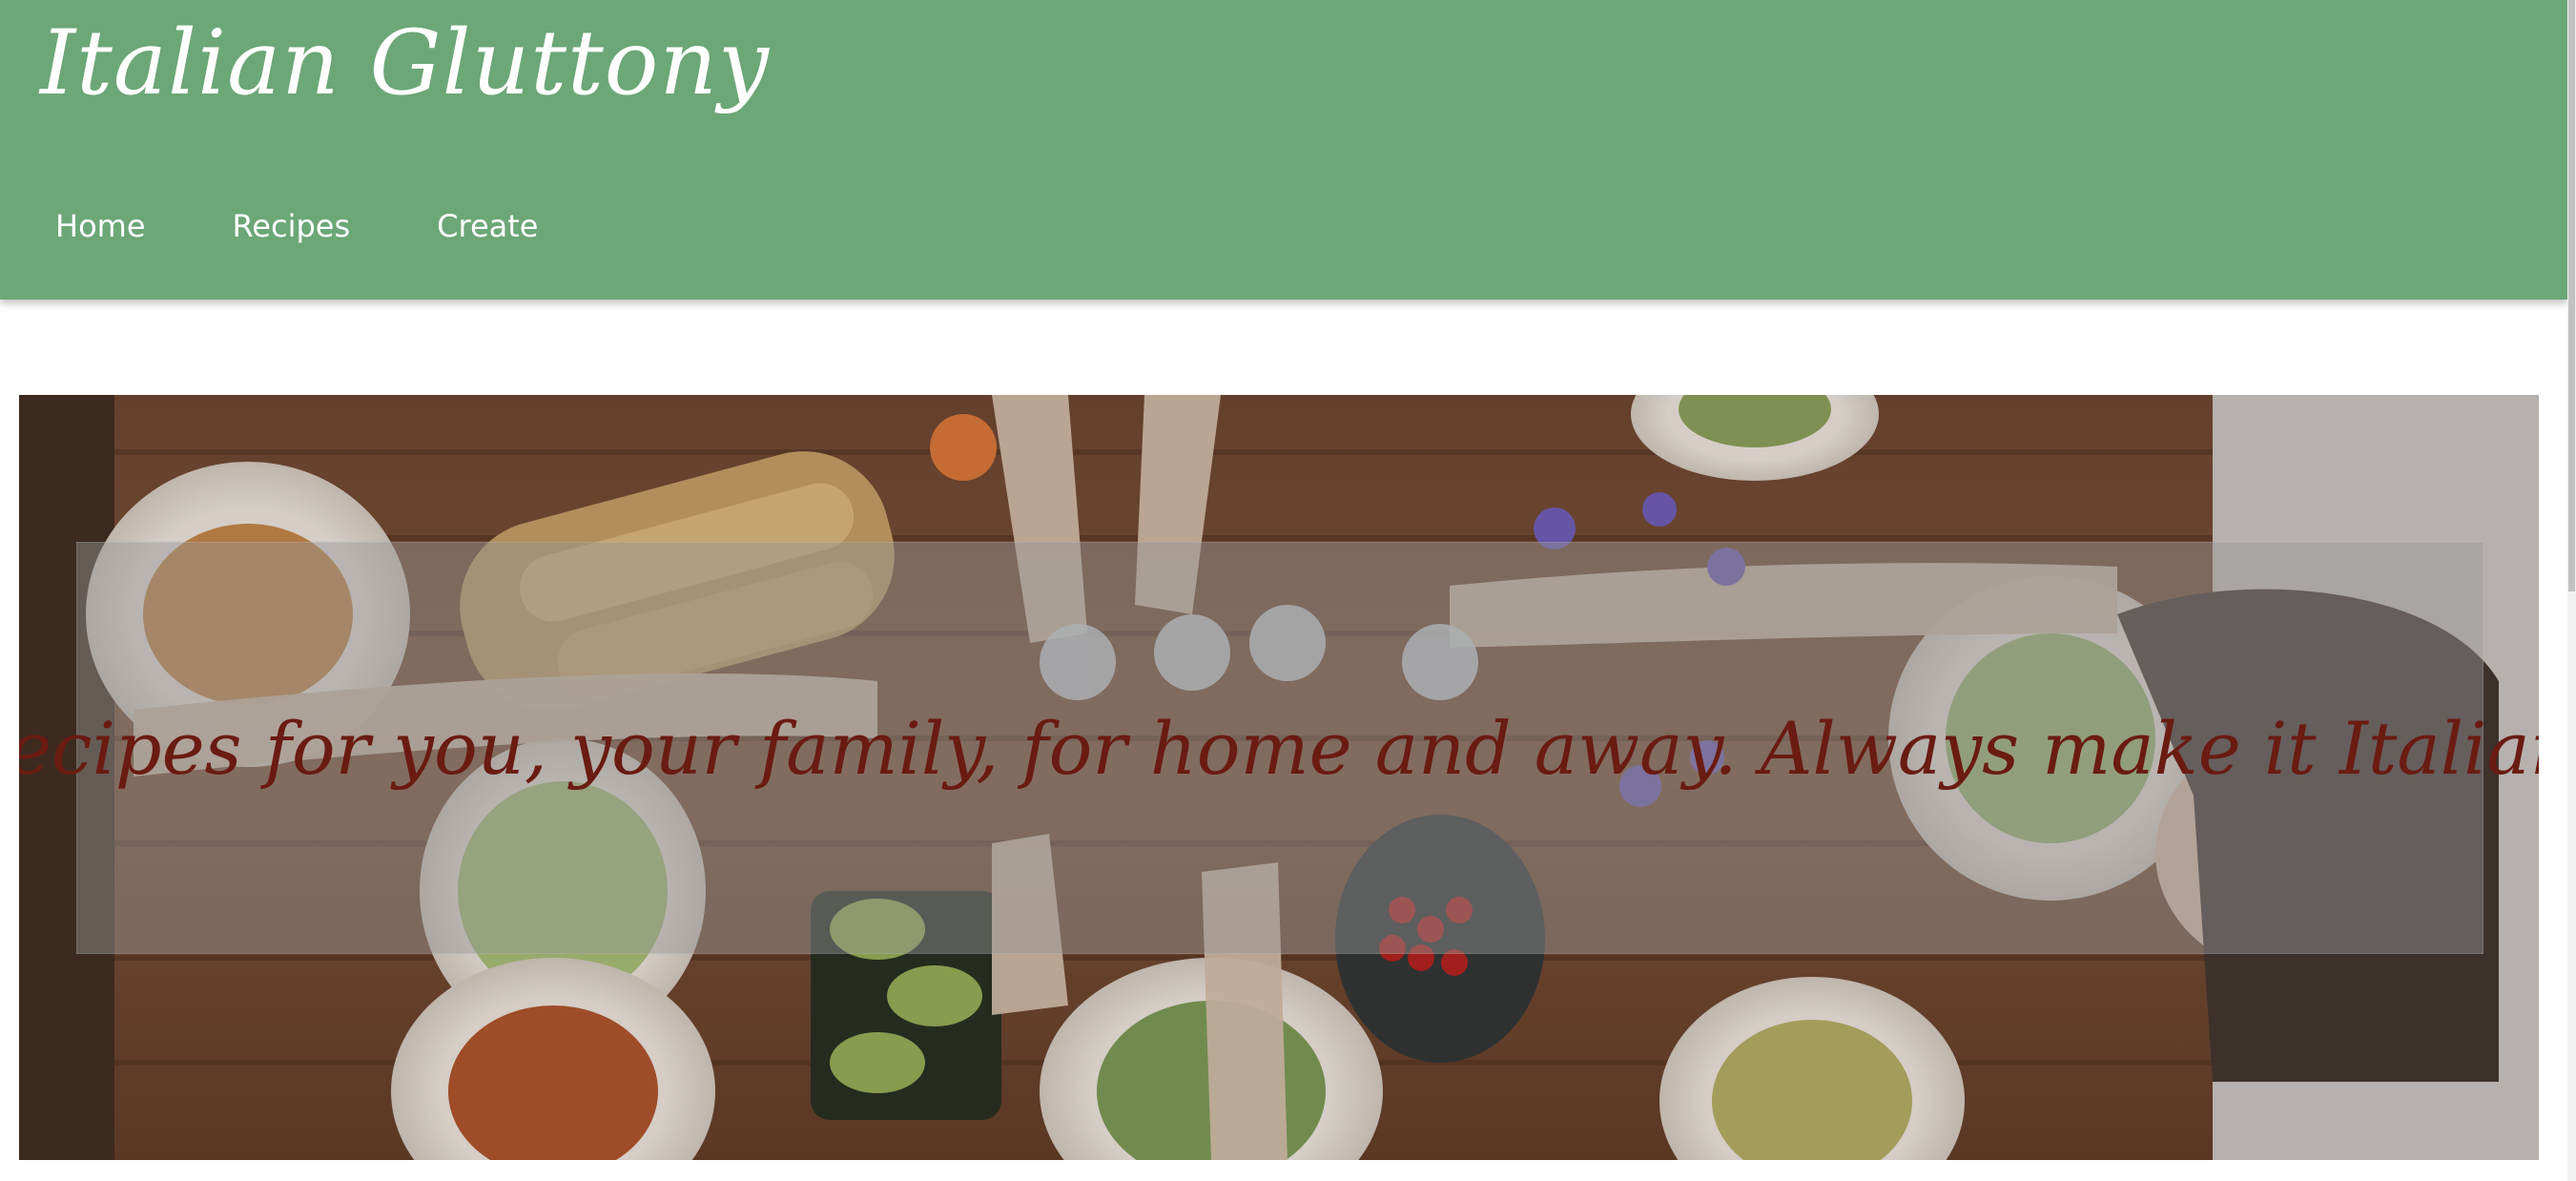 This screenshot has width=2576, height=1181. What do you see at coordinates (2571, 295) in the screenshot?
I see `scrollbar-thumb` at bounding box center [2571, 295].